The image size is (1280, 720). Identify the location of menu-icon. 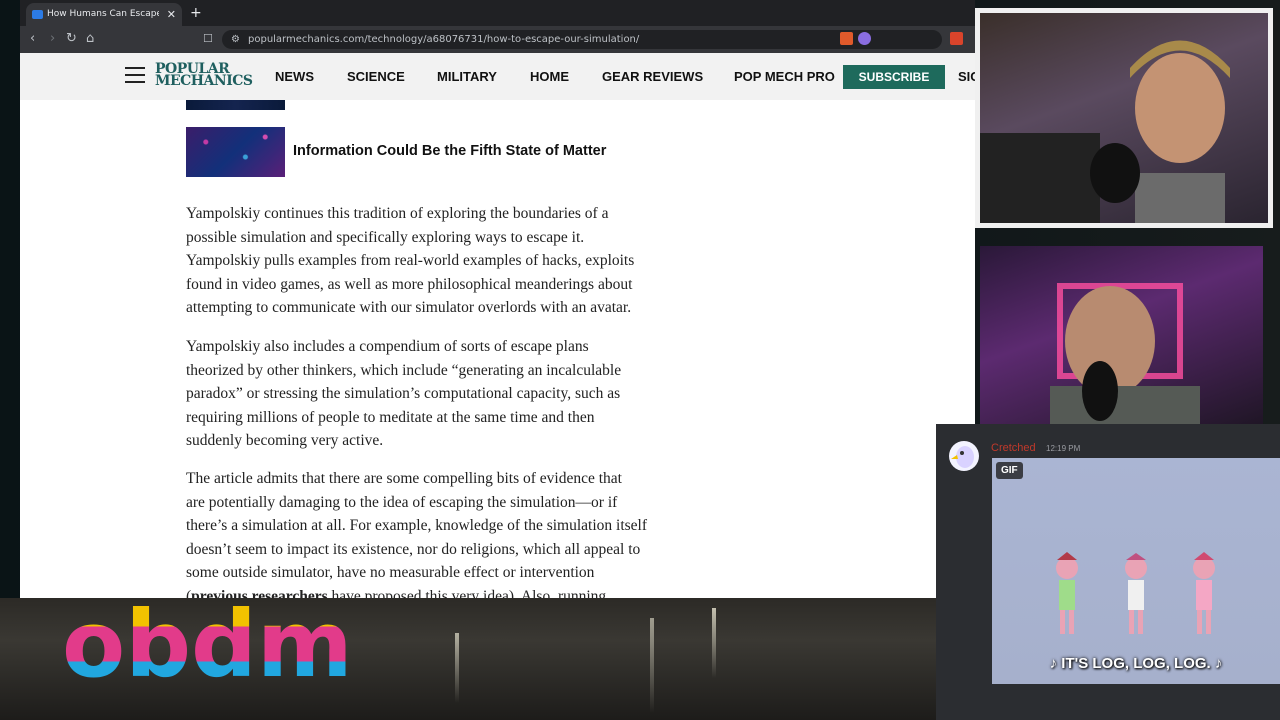
(135, 75).